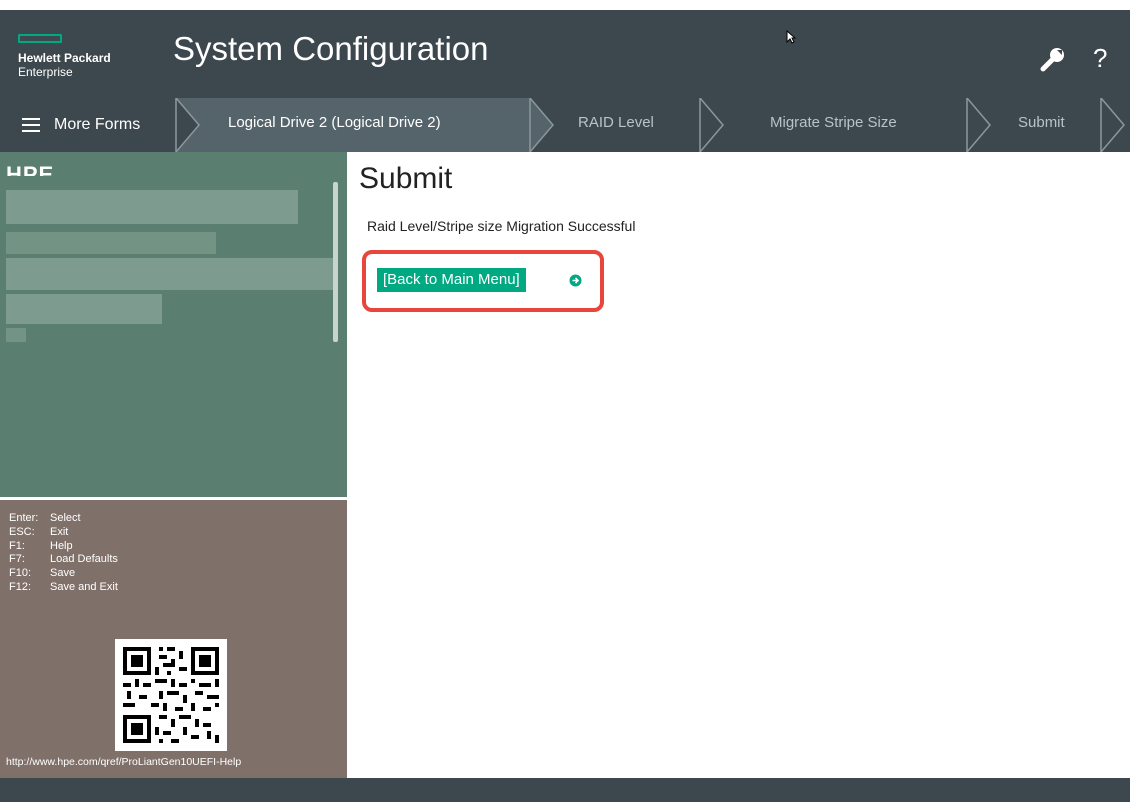 The width and height of the screenshot is (1130, 802). What do you see at coordinates (97, 124) in the screenshot?
I see `more-forms-label: More Forms` at bounding box center [97, 124].